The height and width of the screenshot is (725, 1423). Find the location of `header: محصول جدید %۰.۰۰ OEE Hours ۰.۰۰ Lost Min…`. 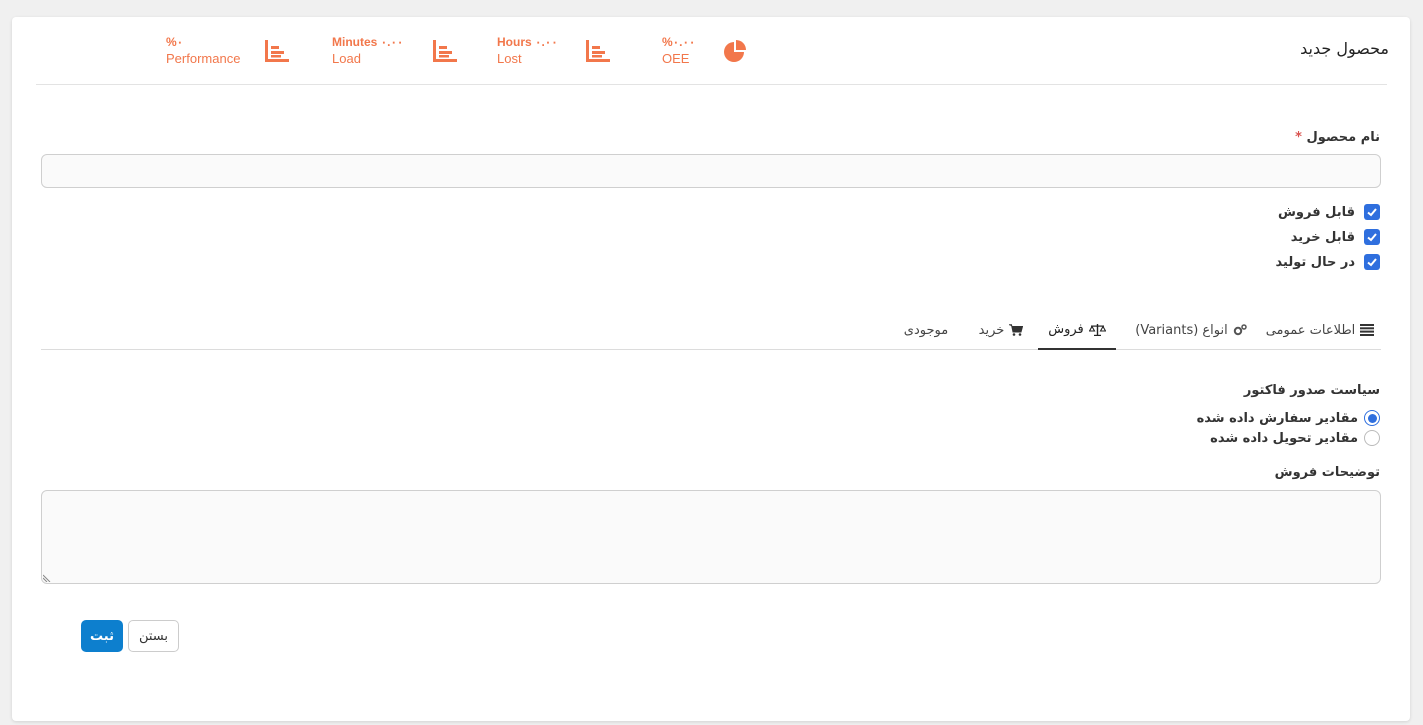

header: محصول جدید %۰.۰۰ OEE Hours ۰.۰۰ Lost Min… is located at coordinates (712, 51).